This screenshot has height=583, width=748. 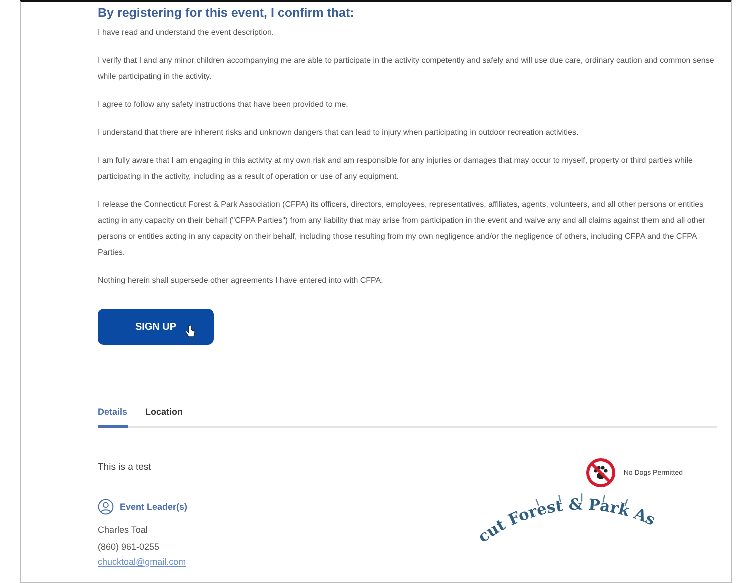 What do you see at coordinates (123, 530) in the screenshot?
I see `leader-name: Charles Toal` at bounding box center [123, 530].